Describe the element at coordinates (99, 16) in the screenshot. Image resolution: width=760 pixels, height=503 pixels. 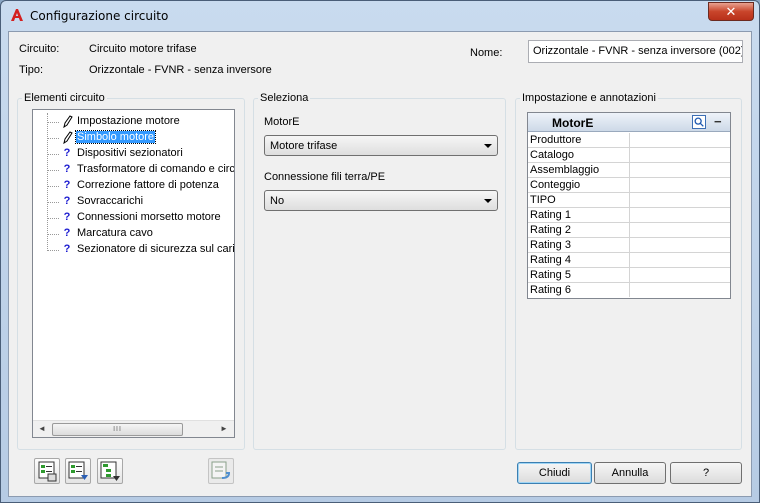
I see `window-title: Configurazione circuito` at that location.